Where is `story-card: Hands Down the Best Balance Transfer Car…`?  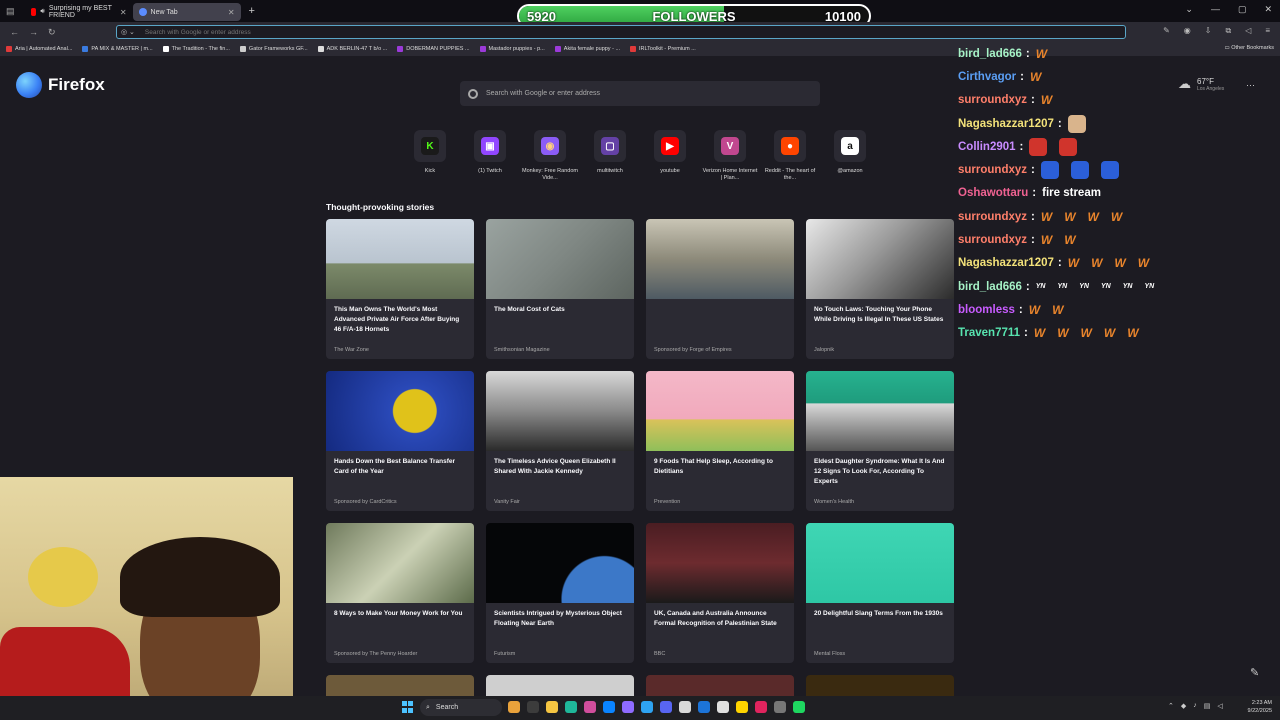
story-card: Hands Down the Best Balance Transfer Car… is located at coordinates (400, 441).